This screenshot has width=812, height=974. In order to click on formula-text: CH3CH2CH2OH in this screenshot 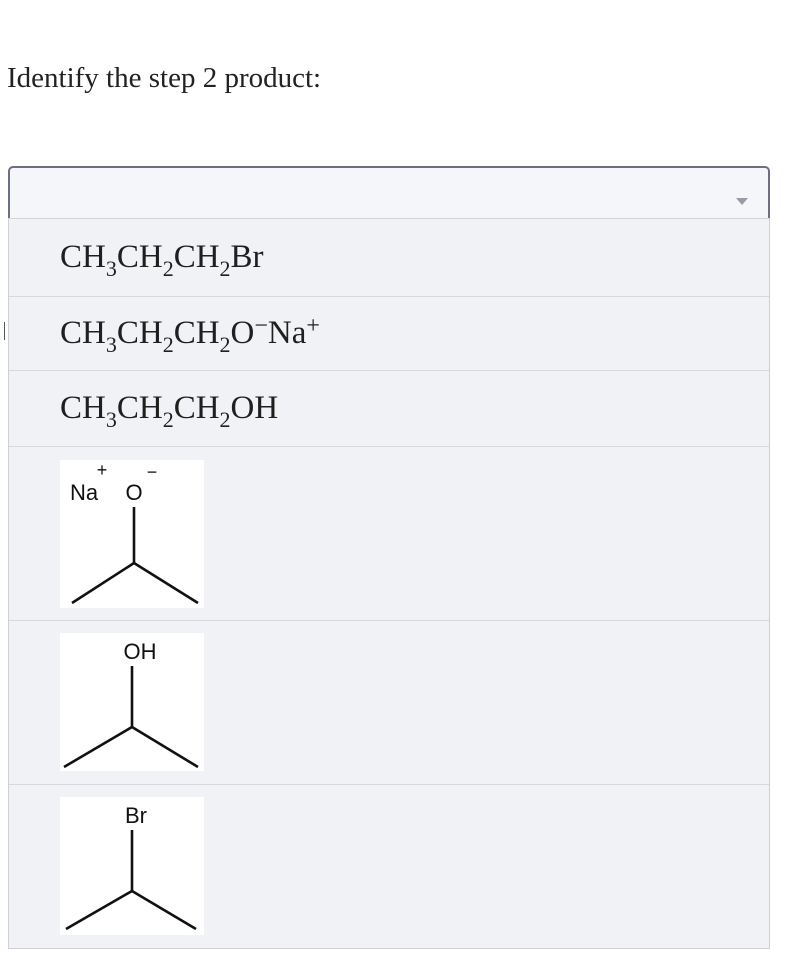, I will do `click(169, 411)`.